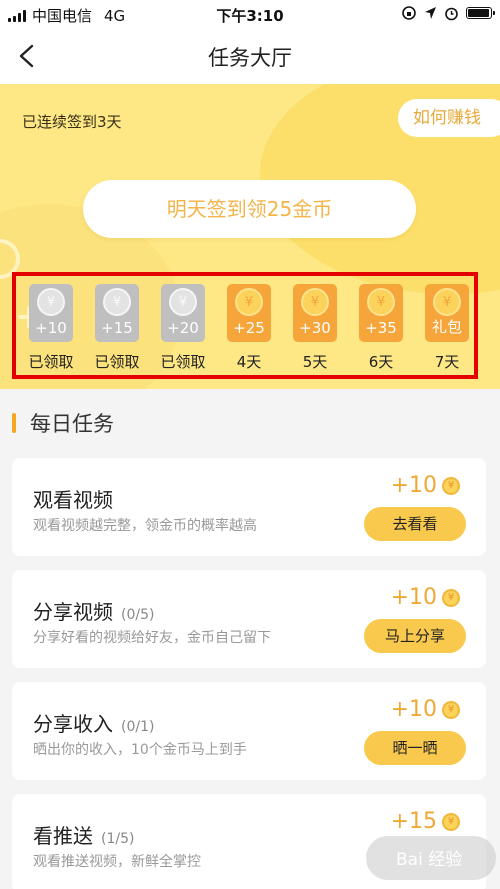 This screenshot has width=500, height=889. I want to click on task-action-button: 晒一晒, so click(415, 748).